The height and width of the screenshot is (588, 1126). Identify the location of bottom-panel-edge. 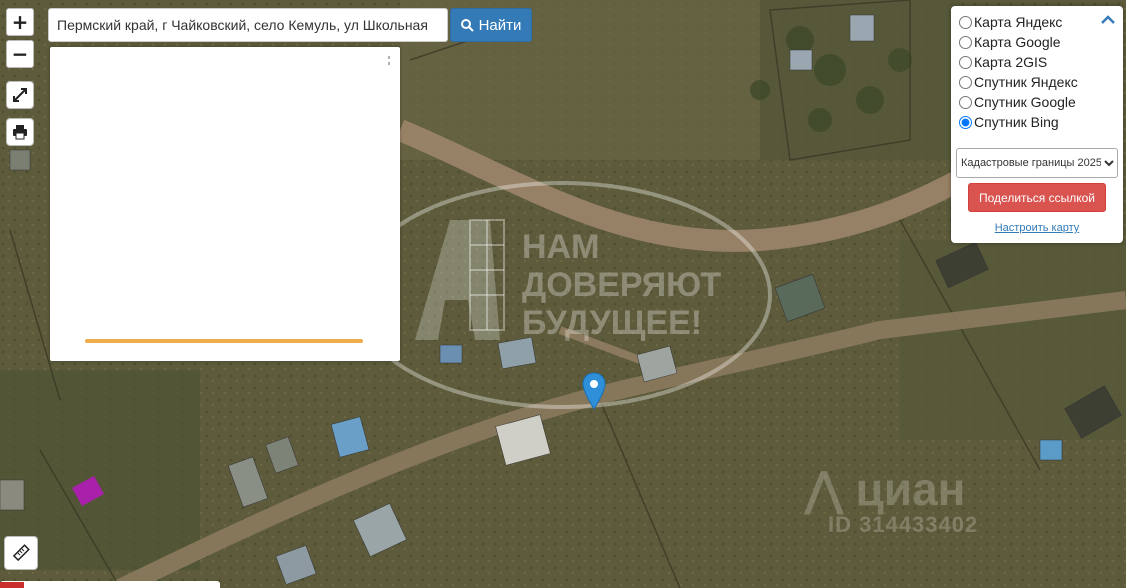
(110, 584).